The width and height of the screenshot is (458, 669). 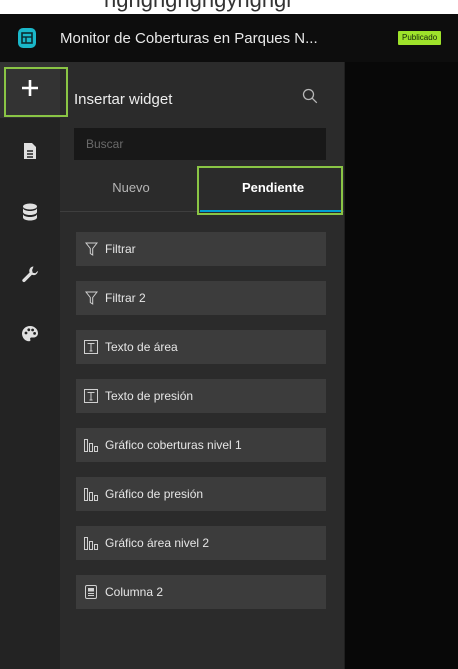 I want to click on tab-nuevo: Nuevo, so click(x=131, y=187).